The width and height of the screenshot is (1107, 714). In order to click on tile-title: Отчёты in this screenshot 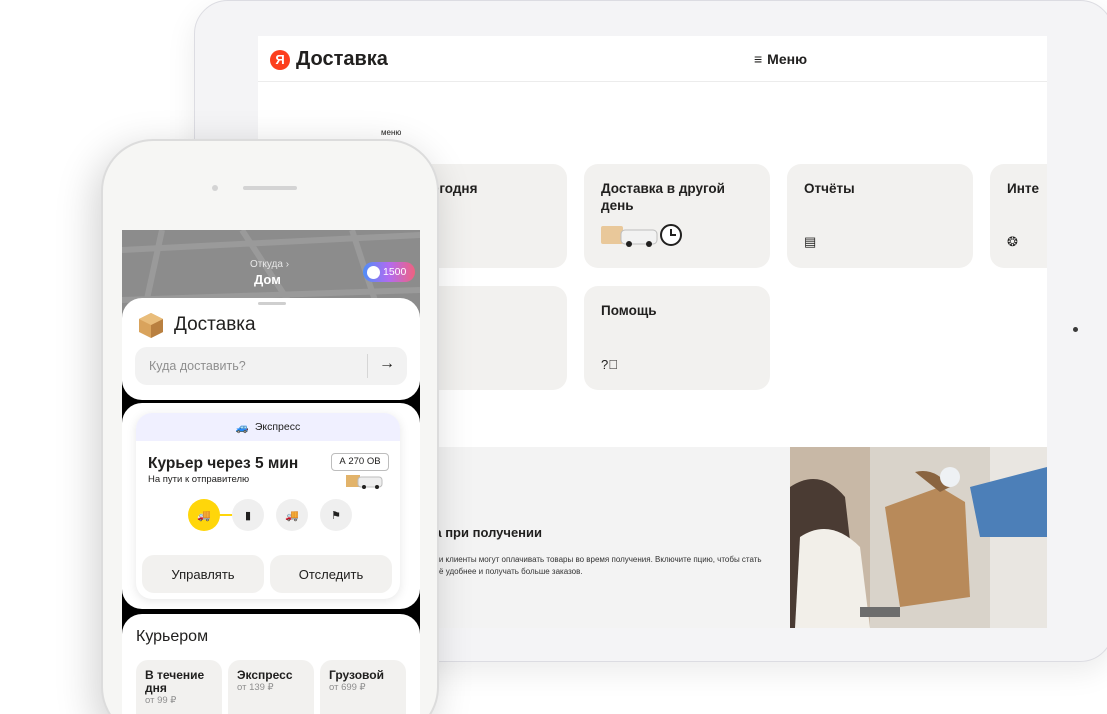, I will do `click(829, 188)`.